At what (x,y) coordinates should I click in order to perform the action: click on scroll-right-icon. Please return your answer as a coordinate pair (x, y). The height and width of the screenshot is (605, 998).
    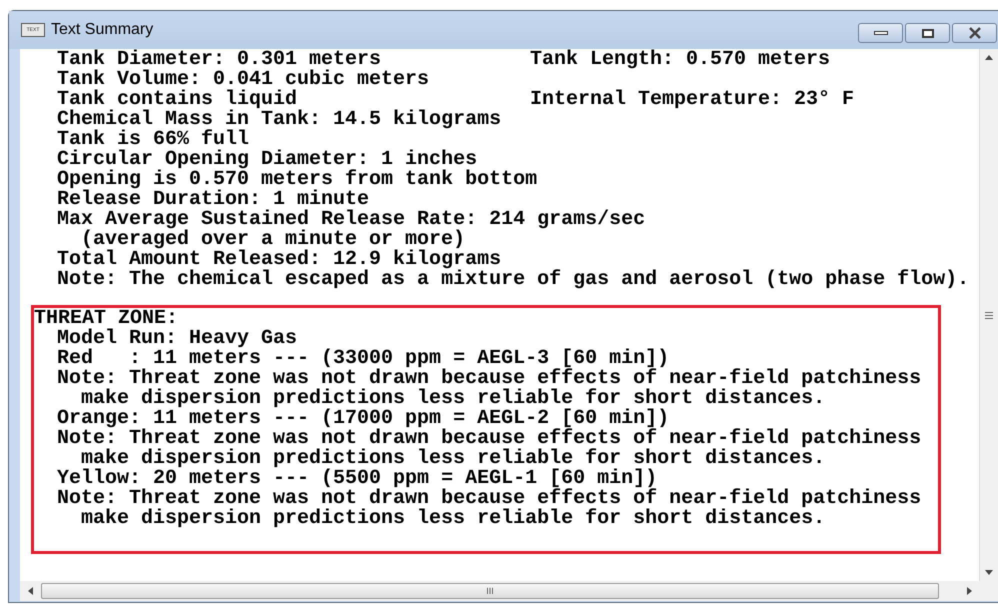
    Looking at the image, I should click on (969, 591).